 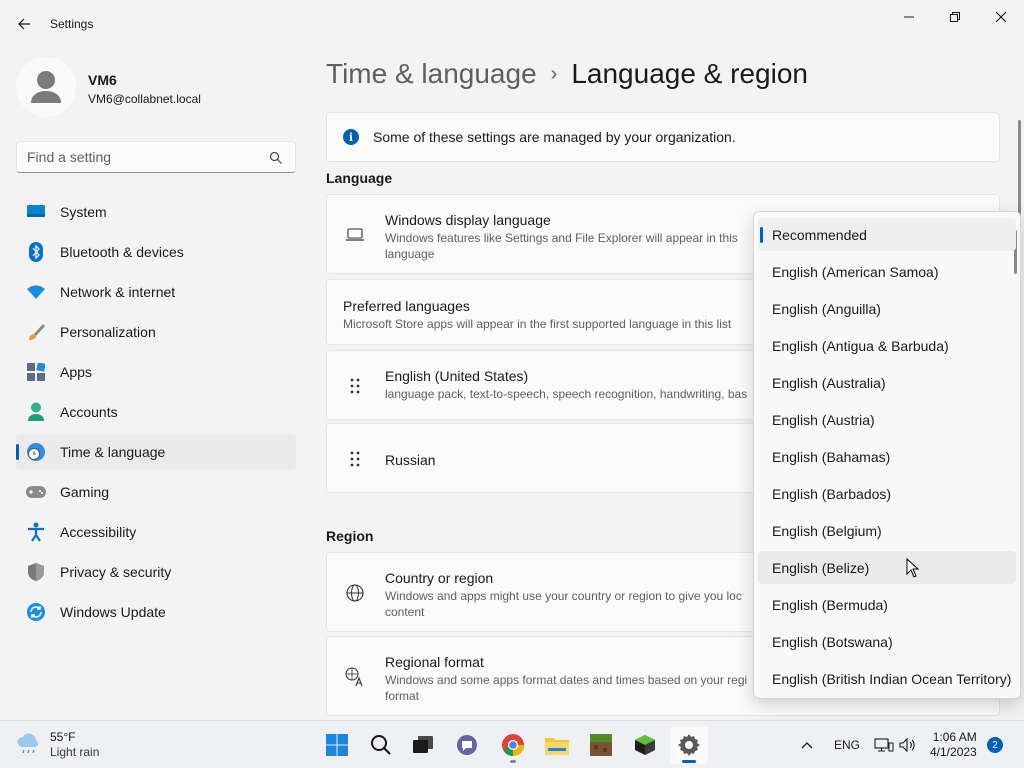 I want to click on network-volume-tray, so click(x=896, y=744).